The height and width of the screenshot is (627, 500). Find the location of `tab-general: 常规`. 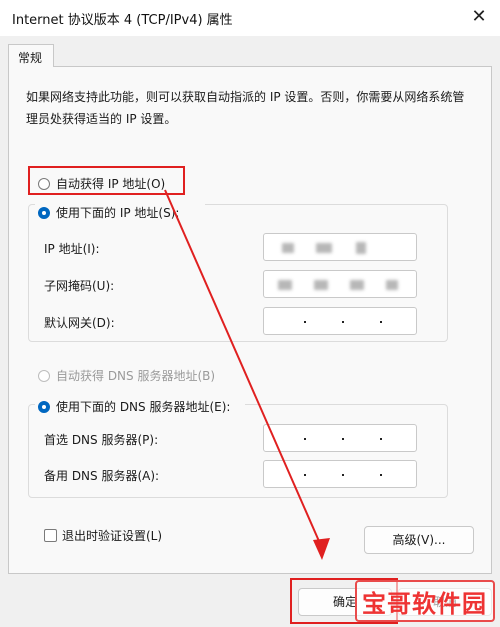

tab-general: 常规 is located at coordinates (31, 55).